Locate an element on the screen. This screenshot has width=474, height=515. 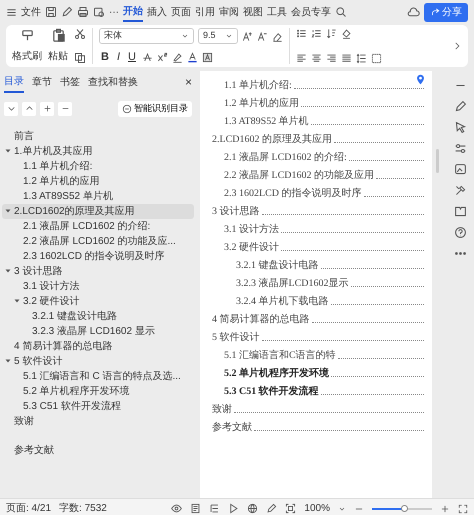
bold-button: B is located at coordinates (105, 57).